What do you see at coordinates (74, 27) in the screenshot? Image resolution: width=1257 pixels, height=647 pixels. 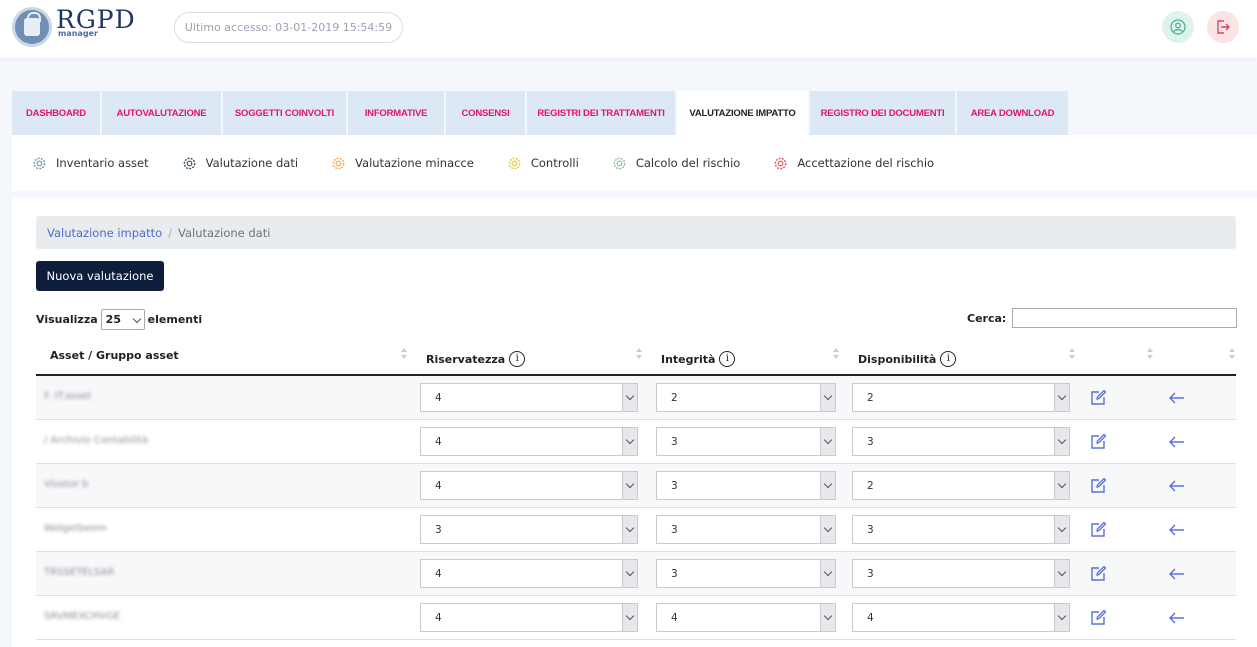 I see `app-logo: RGPD manager` at bounding box center [74, 27].